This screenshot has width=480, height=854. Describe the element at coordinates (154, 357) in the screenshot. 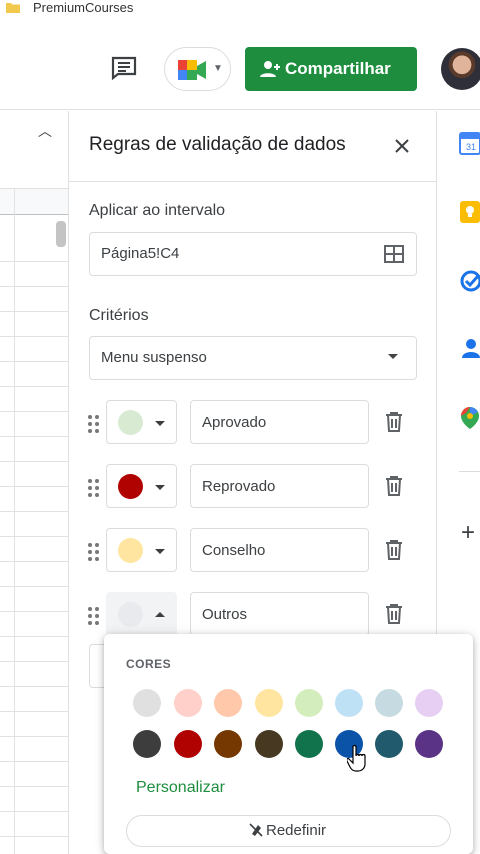

I see `criteria-value: Menu suspenso` at that location.